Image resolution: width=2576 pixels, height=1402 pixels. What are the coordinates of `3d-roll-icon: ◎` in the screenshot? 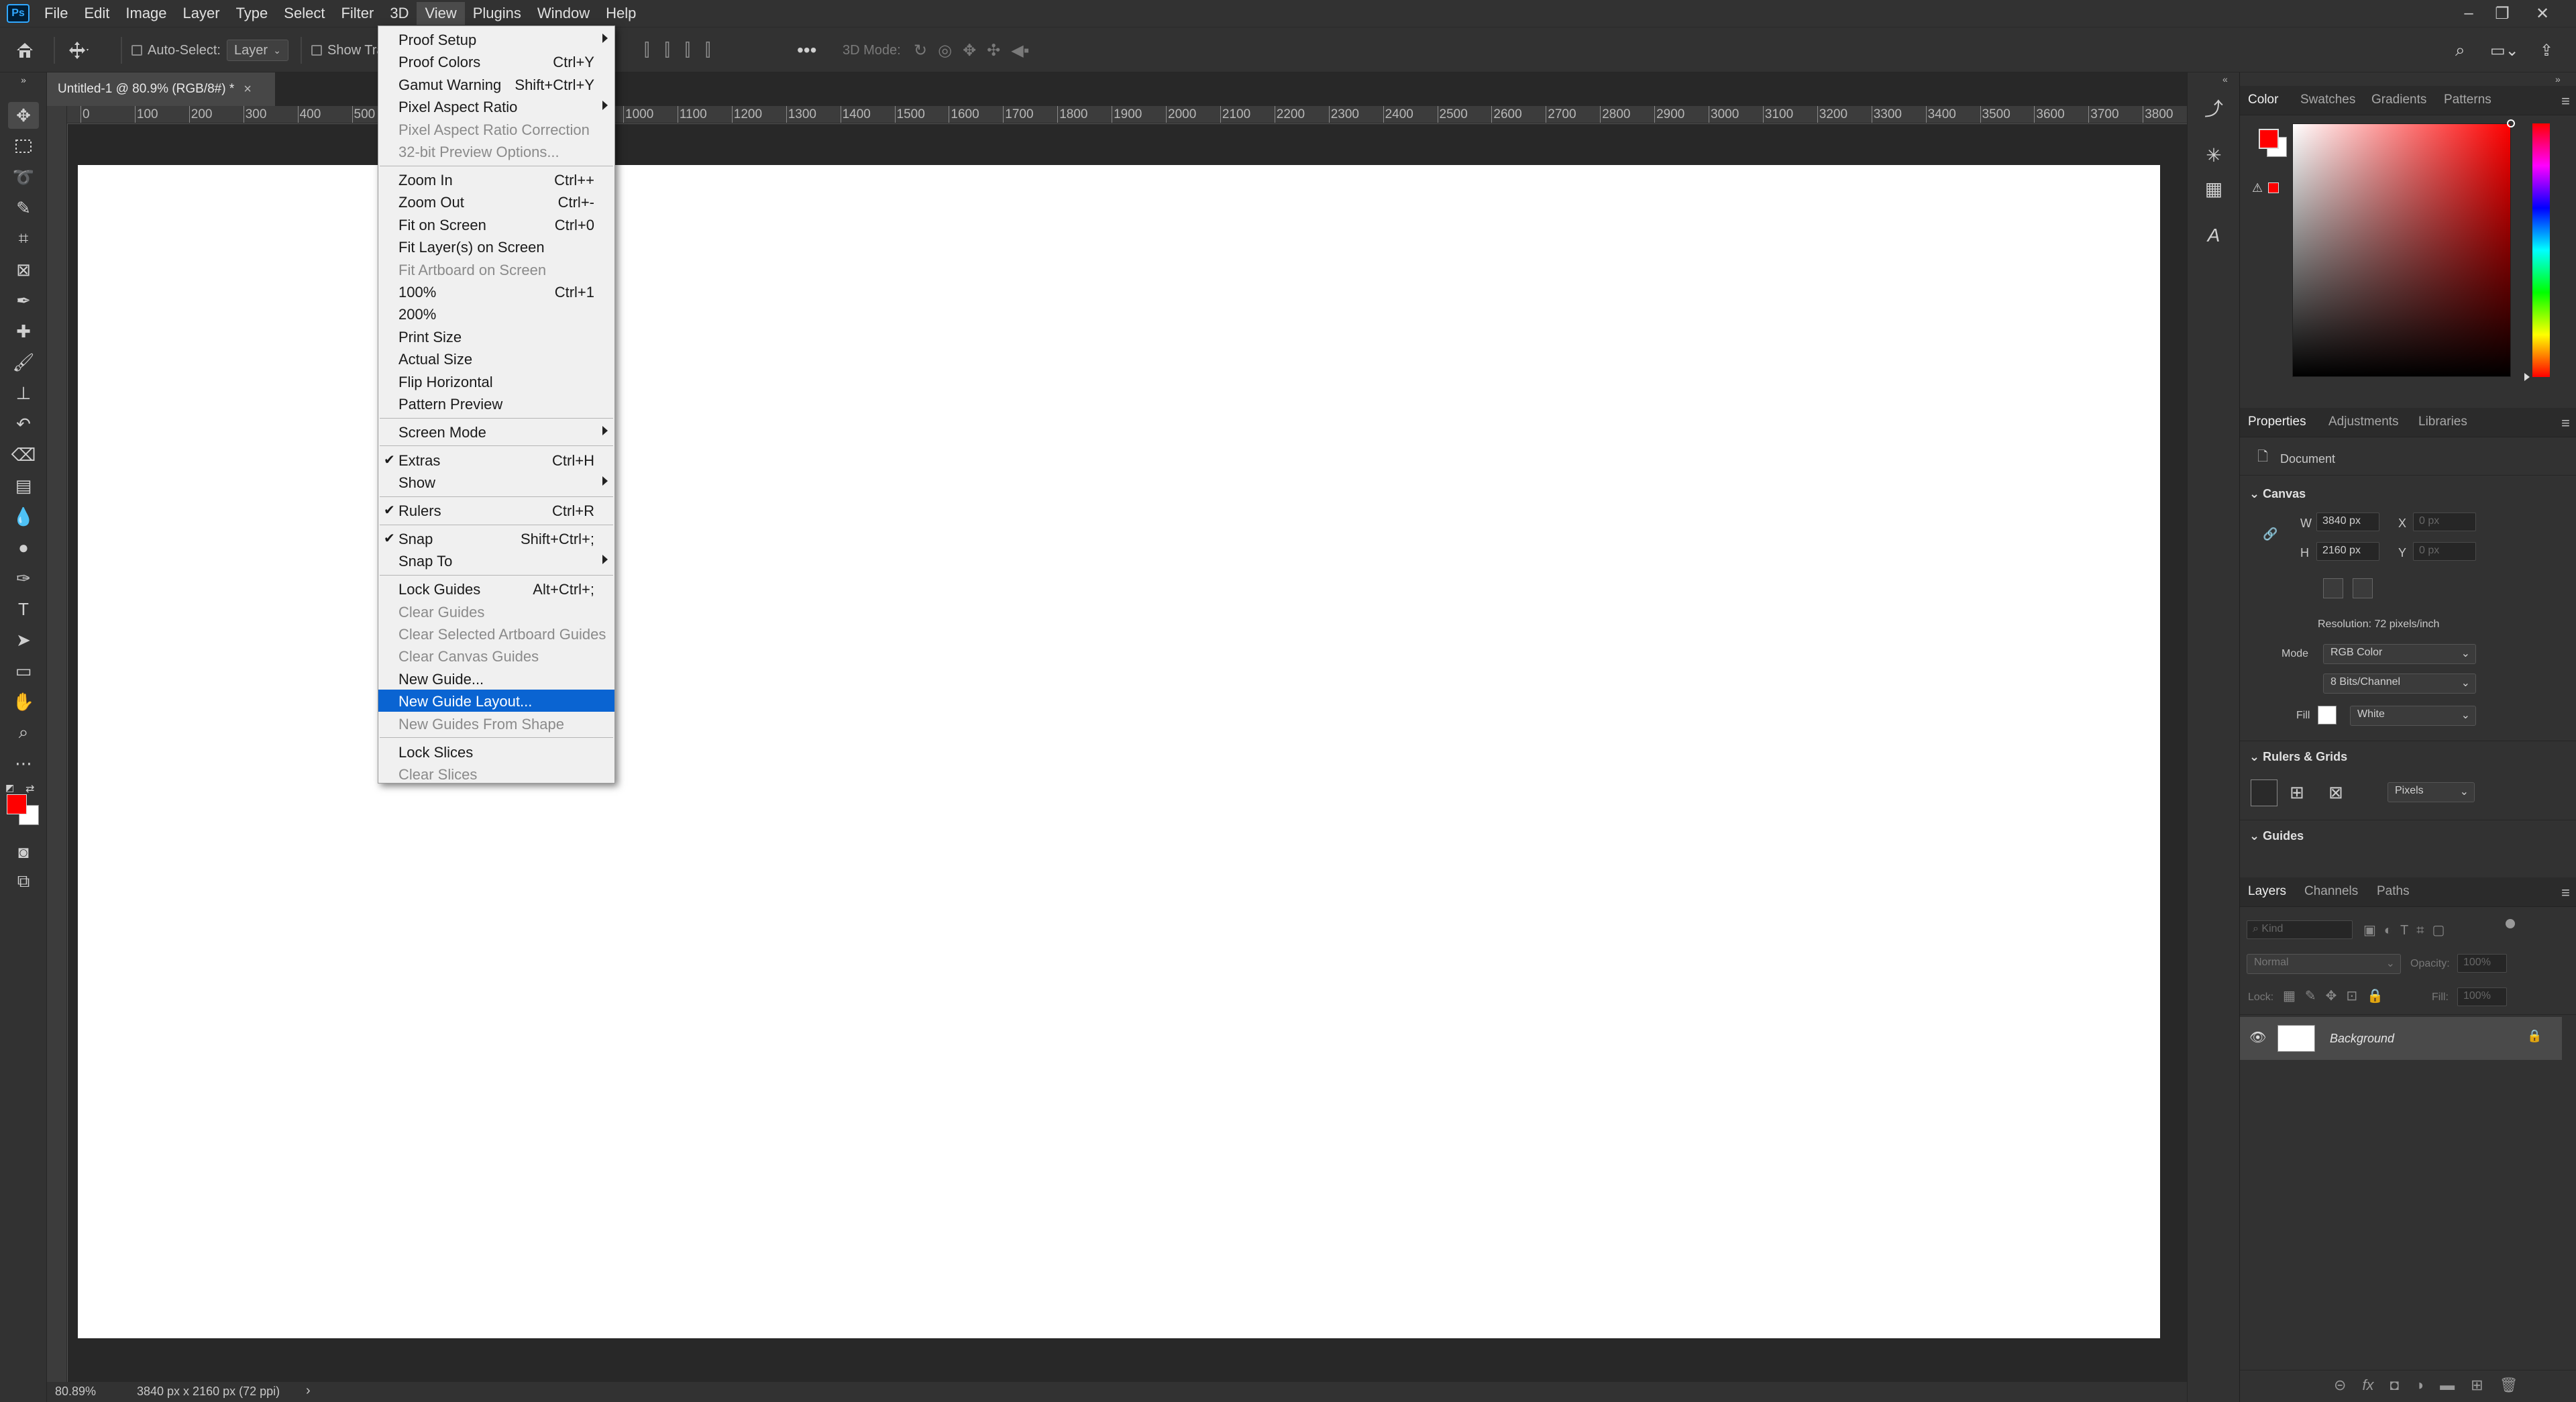 It's located at (945, 50).